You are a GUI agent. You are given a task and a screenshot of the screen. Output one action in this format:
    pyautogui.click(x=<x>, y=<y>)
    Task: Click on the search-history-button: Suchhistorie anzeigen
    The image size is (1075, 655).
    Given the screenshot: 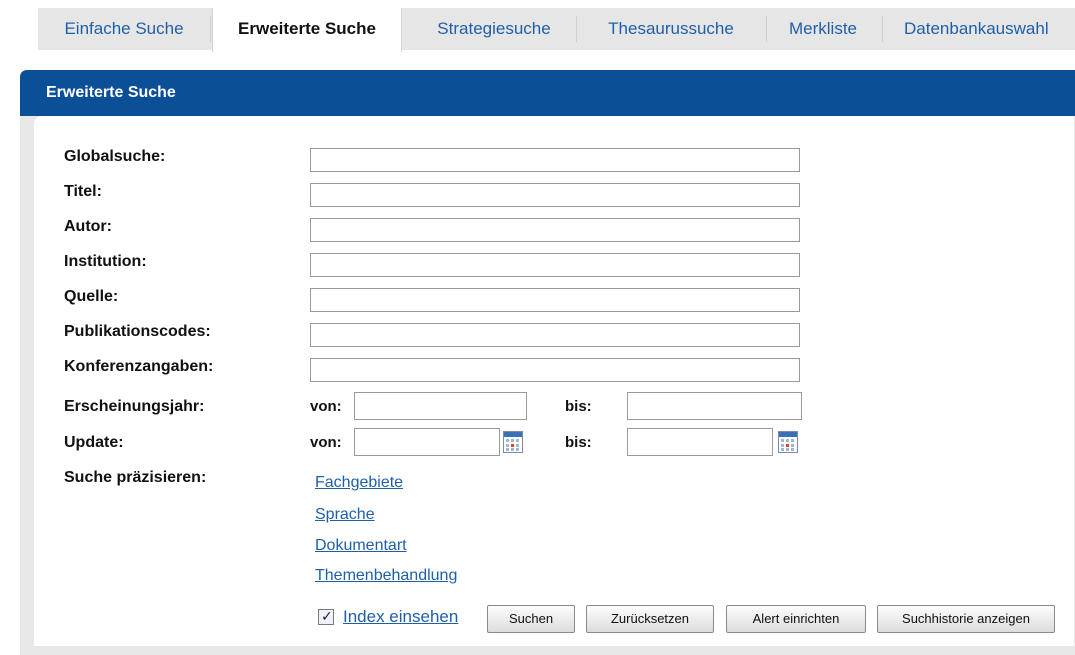 What is the action you would take?
    pyautogui.click(x=966, y=619)
    